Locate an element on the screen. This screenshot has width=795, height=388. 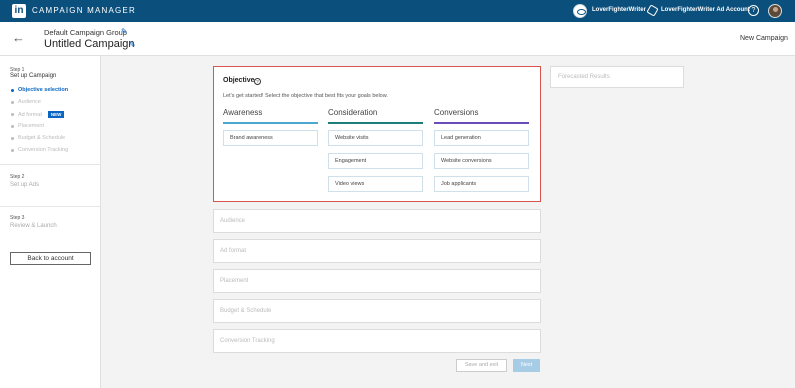
awareness-heading: Awareness is located at coordinates (243, 112).